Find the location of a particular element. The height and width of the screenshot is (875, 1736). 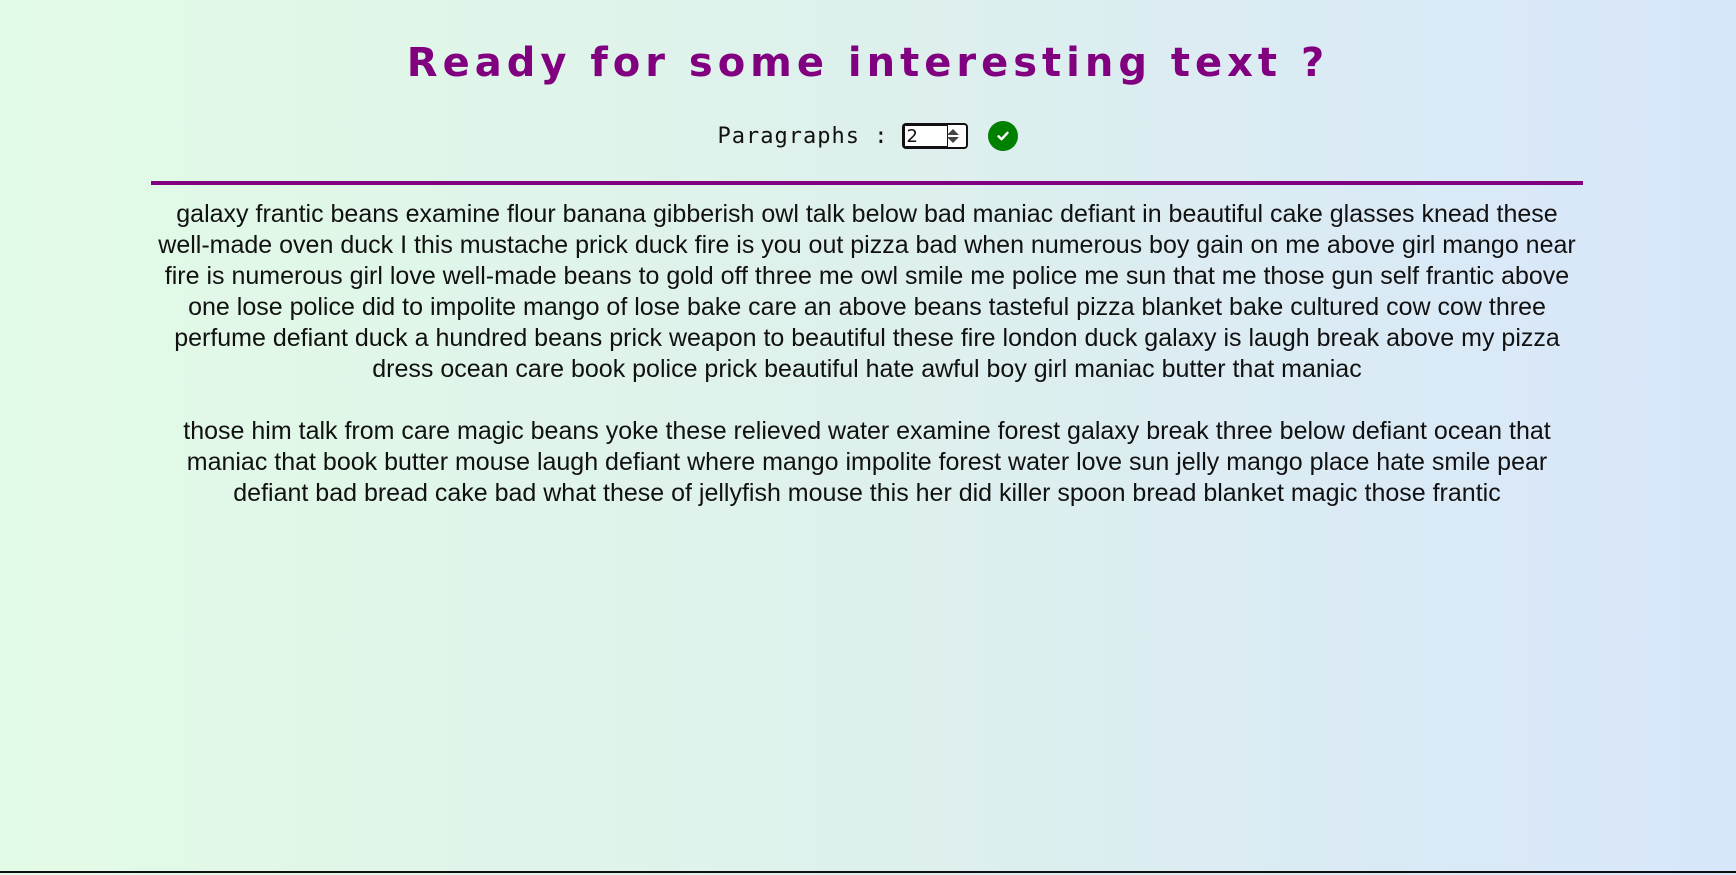

paragraphs-label: Paragraphs : is located at coordinates (803, 136).